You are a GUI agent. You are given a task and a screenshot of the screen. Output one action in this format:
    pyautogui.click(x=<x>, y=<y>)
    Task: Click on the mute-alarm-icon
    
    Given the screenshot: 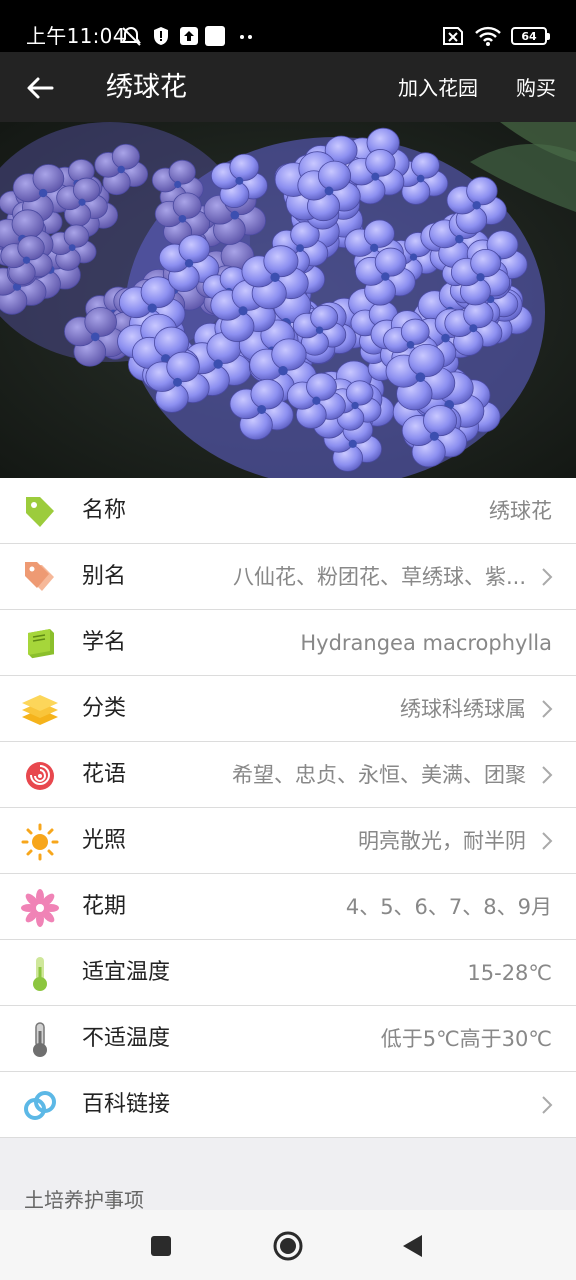 What is the action you would take?
    pyautogui.click(x=131, y=36)
    